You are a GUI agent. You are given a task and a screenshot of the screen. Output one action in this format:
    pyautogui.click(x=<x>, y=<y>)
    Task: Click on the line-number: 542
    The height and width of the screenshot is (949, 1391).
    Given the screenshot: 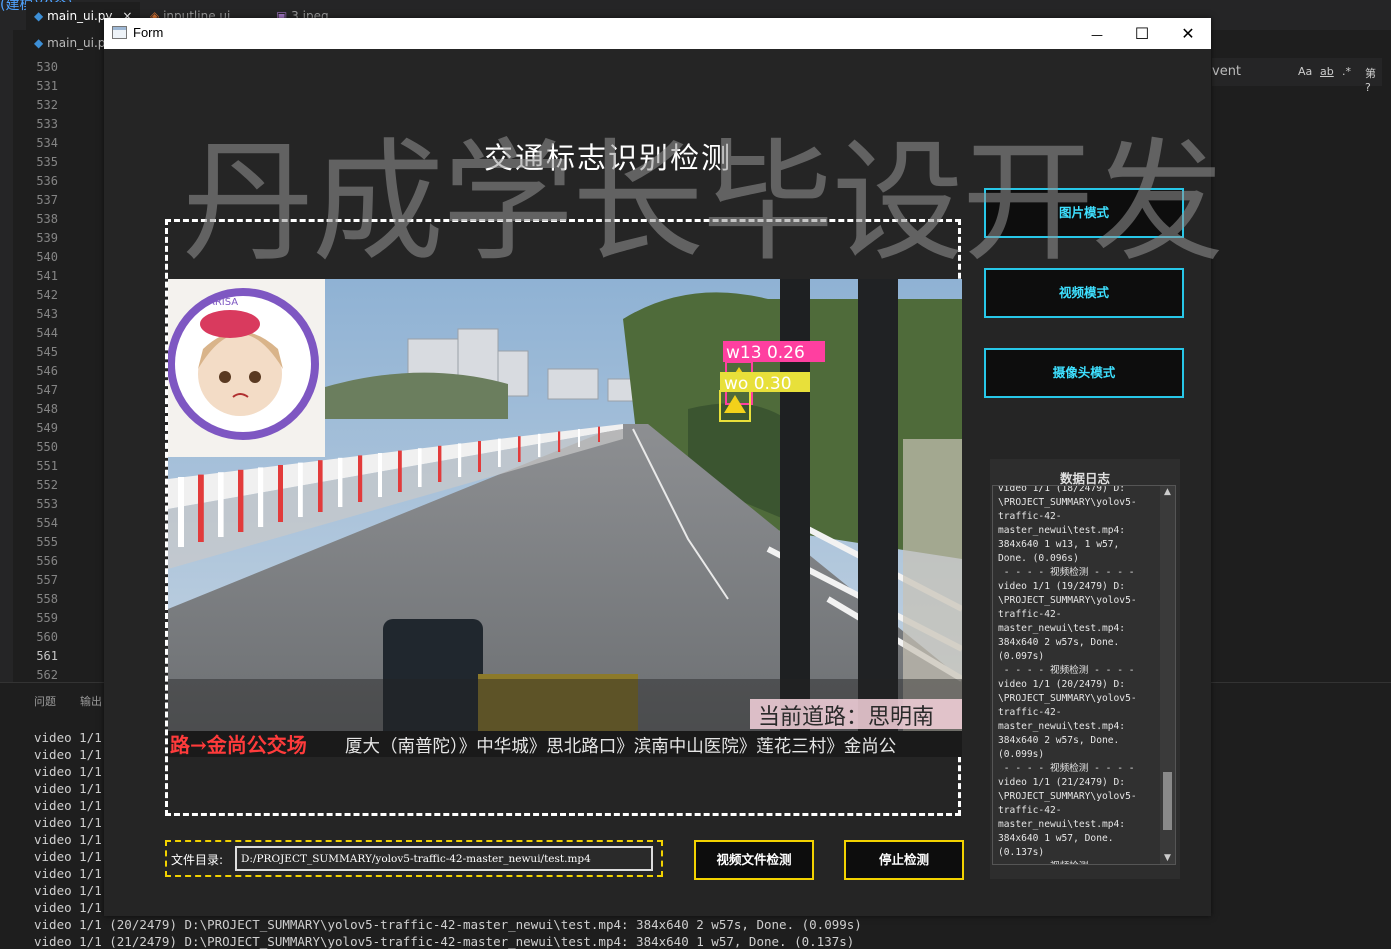 What is the action you would take?
    pyautogui.click(x=47, y=295)
    